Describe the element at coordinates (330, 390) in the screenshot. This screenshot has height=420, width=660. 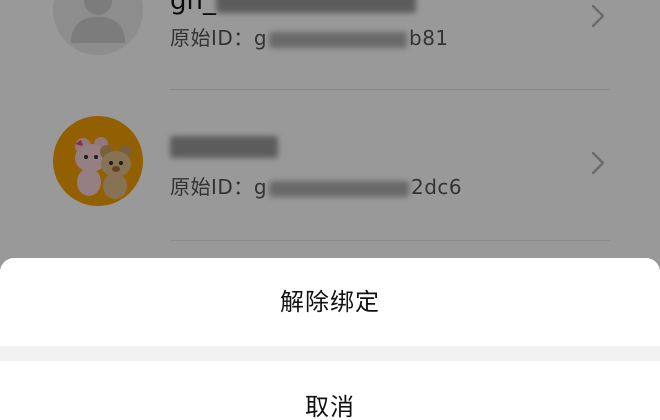
I see `cancel-button: 取消` at that location.